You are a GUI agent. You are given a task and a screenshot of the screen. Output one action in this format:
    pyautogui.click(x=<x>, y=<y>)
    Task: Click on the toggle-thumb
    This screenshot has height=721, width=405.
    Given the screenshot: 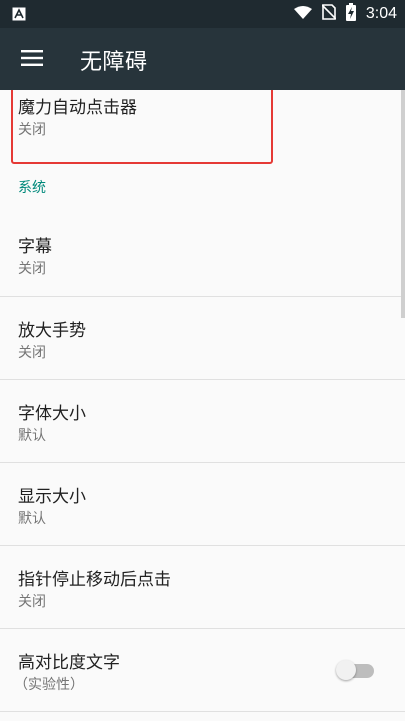 What is the action you would take?
    pyautogui.click(x=346, y=670)
    